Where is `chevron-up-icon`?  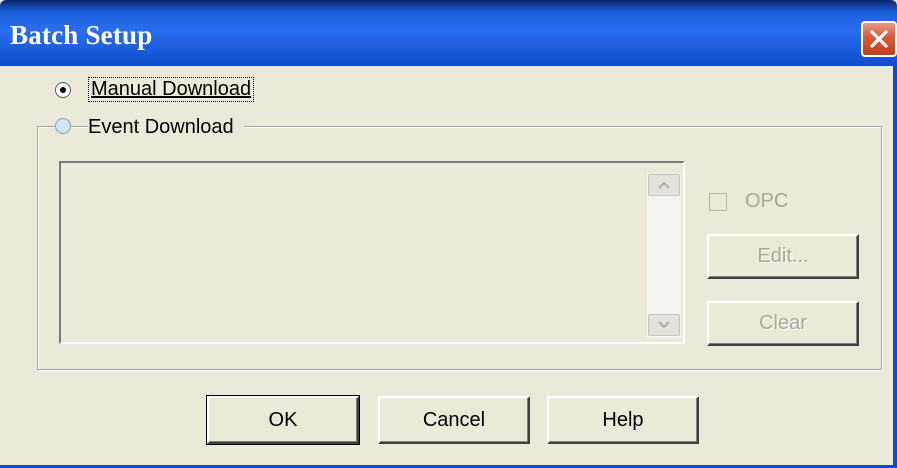
chevron-up-icon is located at coordinates (664, 185).